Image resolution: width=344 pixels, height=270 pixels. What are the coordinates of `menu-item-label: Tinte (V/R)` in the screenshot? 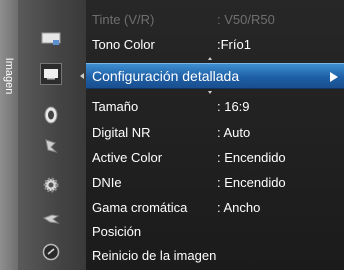 It's located at (123, 19).